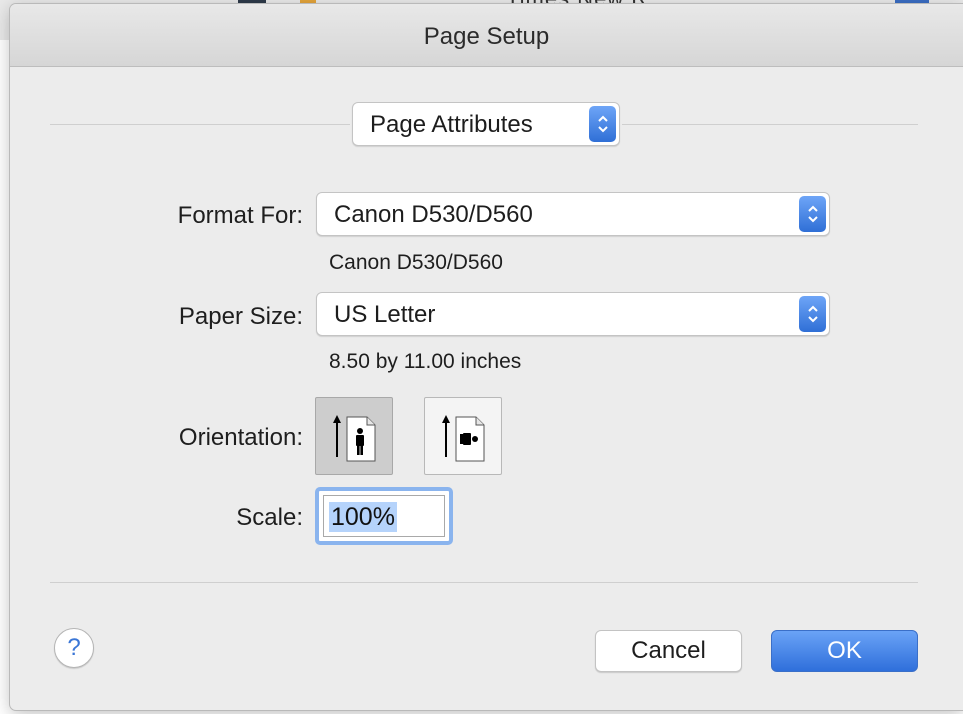  What do you see at coordinates (425, 361) in the screenshot?
I see `paper-size-detail: 8.50 by 11.00 inches` at bounding box center [425, 361].